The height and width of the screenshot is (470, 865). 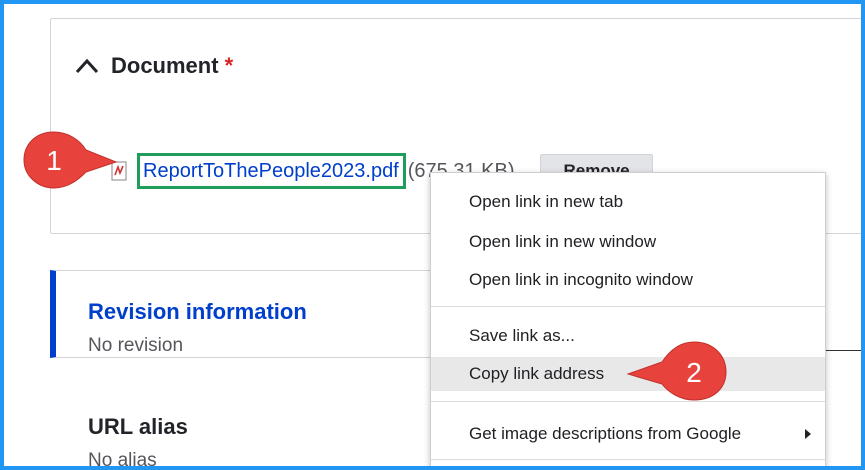 What do you see at coordinates (54, 160) in the screenshot?
I see `callout-1-number: 1` at bounding box center [54, 160].